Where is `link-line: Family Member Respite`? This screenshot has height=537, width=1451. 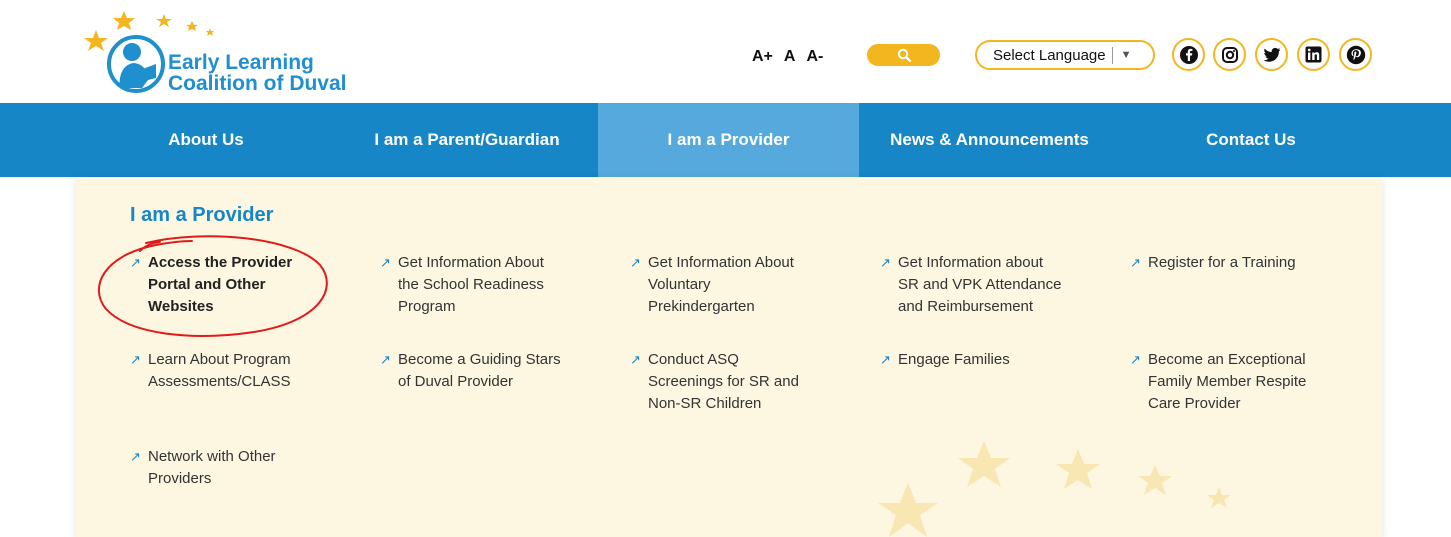 link-line: Family Member Respite is located at coordinates (1227, 381).